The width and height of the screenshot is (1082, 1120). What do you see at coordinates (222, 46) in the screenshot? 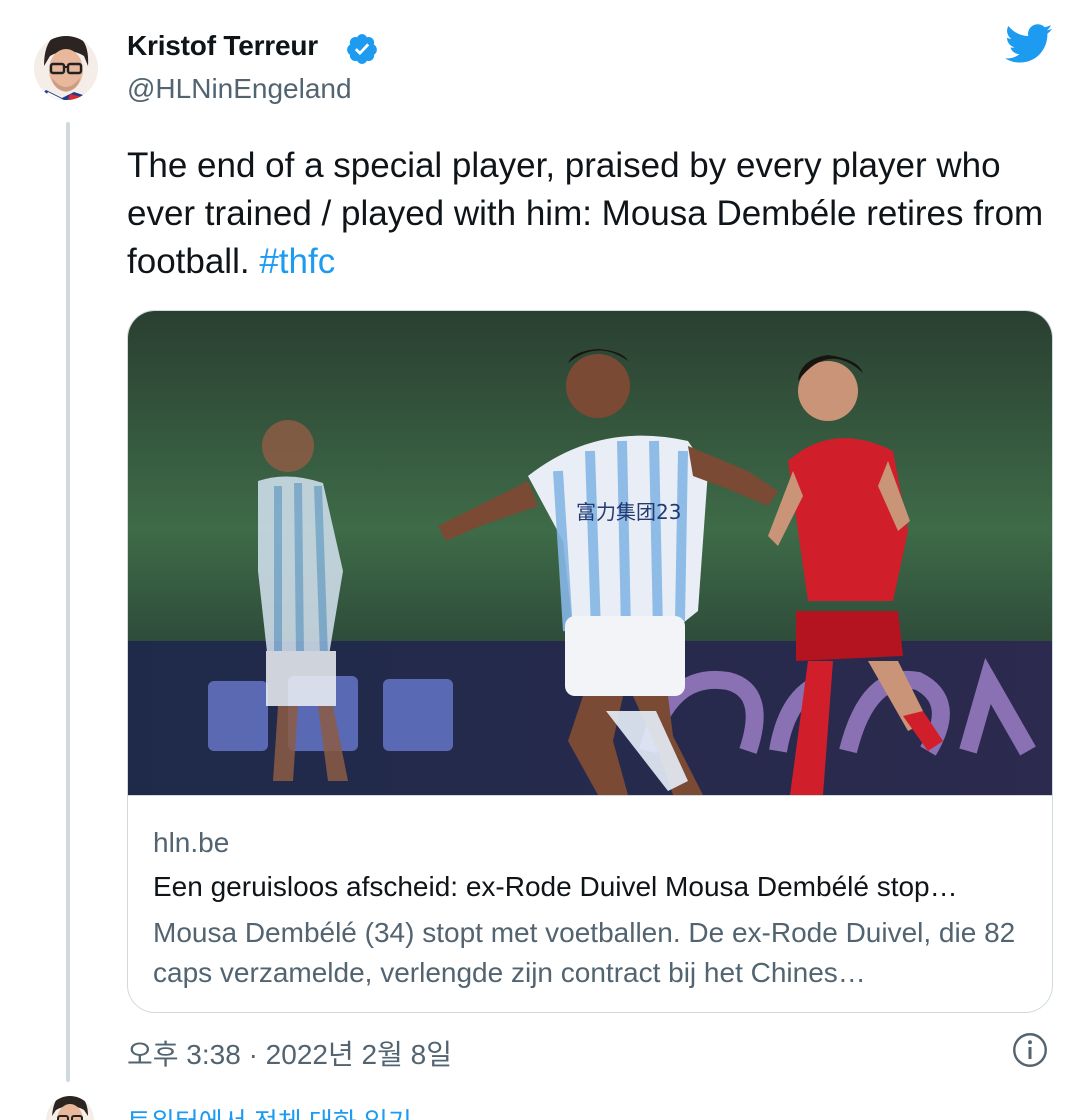
I see `author-name: Kristof Terreur` at bounding box center [222, 46].